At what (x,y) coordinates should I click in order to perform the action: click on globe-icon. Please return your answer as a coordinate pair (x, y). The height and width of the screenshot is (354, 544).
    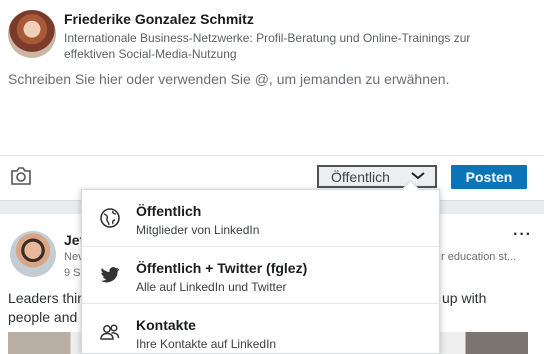
    Looking at the image, I should click on (110, 218).